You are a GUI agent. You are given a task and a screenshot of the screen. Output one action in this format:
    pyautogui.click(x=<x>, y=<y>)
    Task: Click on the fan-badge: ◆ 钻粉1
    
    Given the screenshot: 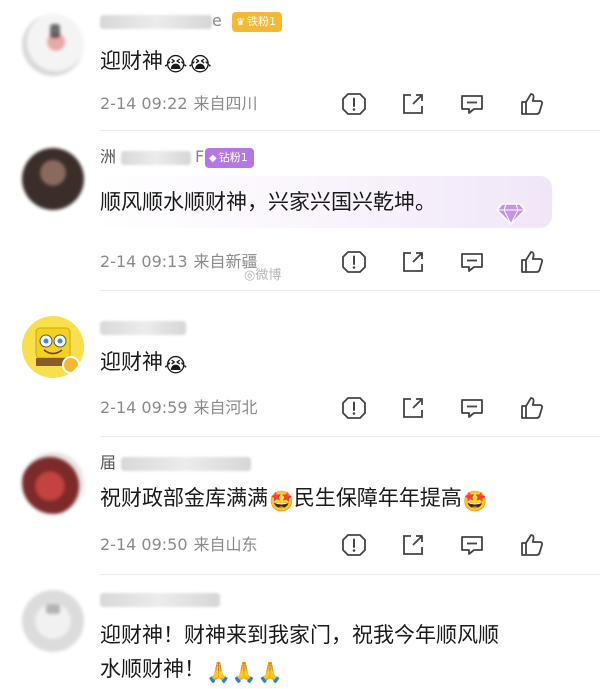 What is the action you would take?
    pyautogui.click(x=229, y=158)
    